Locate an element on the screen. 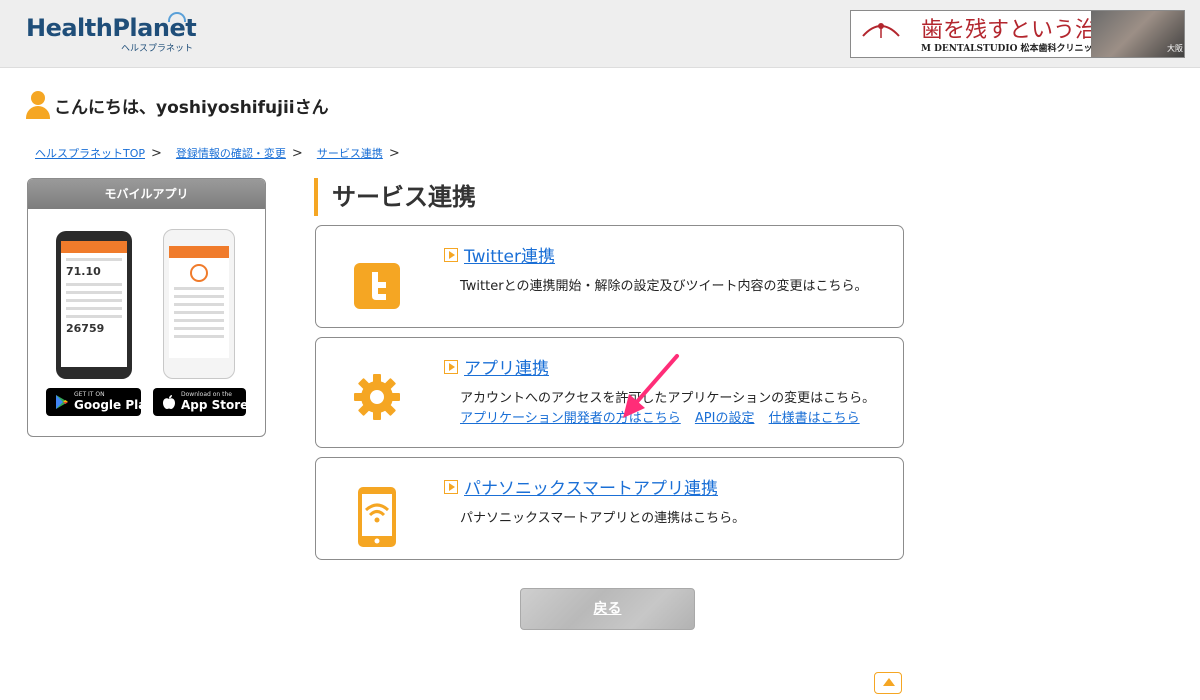 This screenshot has width=1200, height=700. phone-value-steps: 26759 is located at coordinates (85, 328).